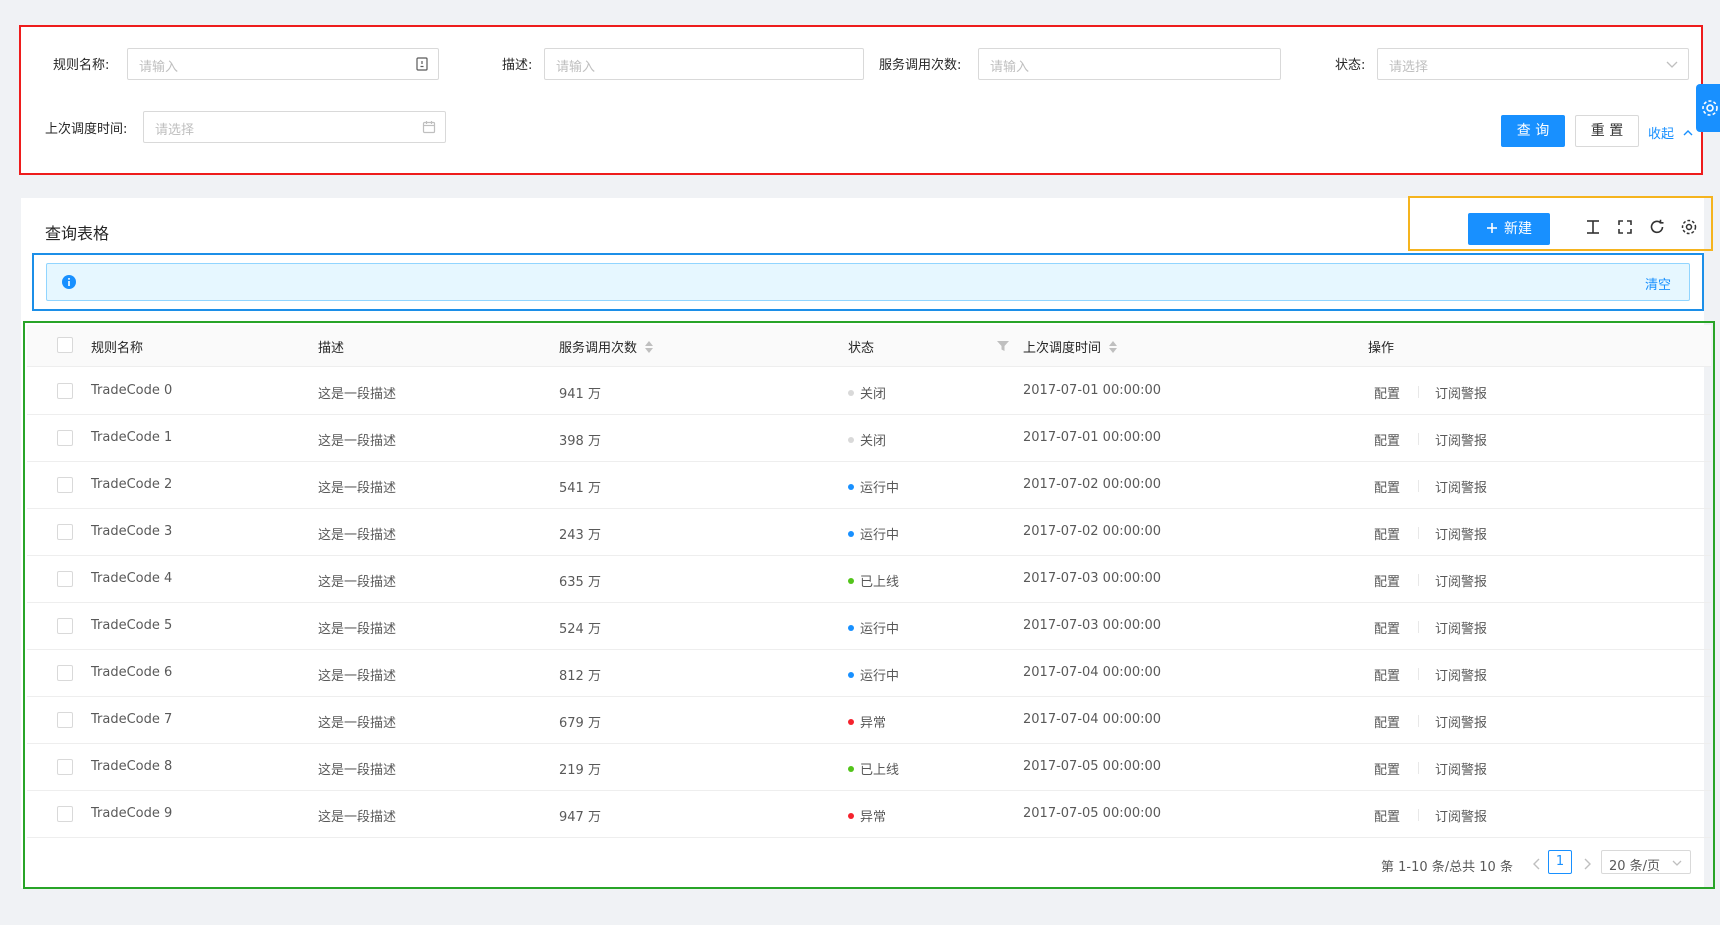  Describe the element at coordinates (1587, 864) in the screenshot. I see `next-page-icon` at that location.